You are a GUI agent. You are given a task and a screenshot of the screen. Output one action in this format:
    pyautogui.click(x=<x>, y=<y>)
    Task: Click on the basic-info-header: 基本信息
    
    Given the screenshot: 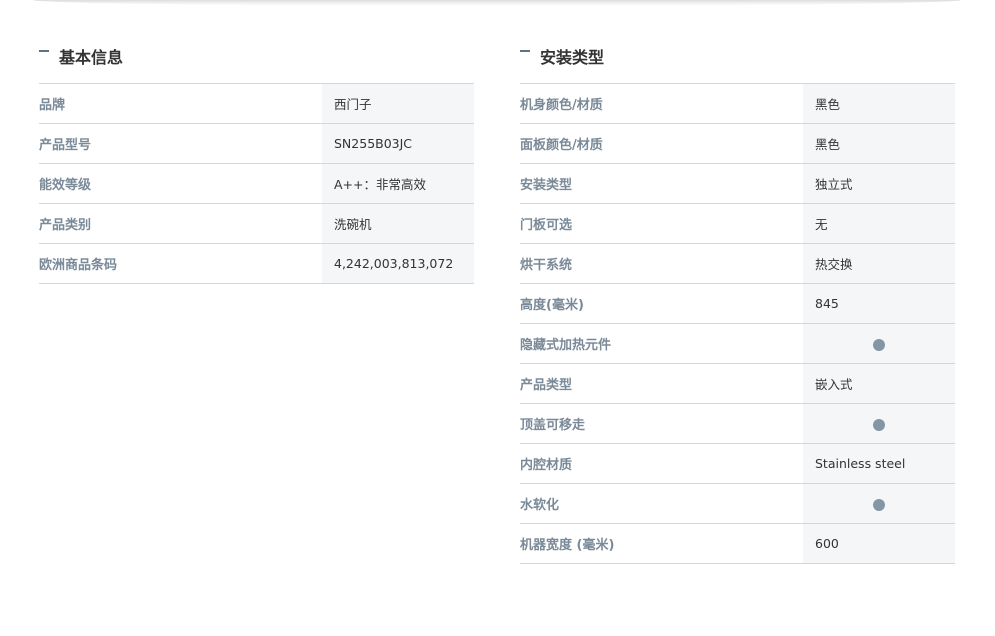 What is the action you would take?
    pyautogui.click(x=81, y=56)
    